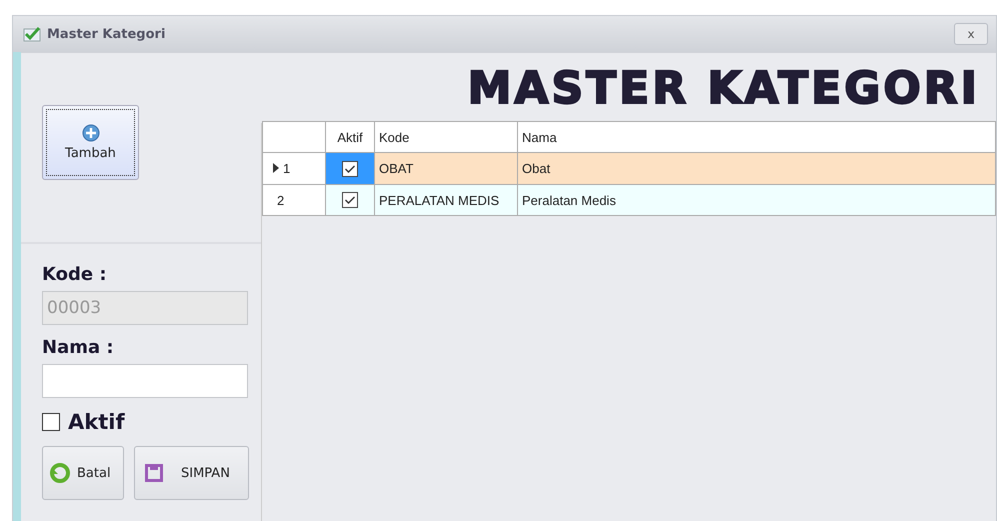 This screenshot has height=521, width=997. I want to click on add-button: Tambah, so click(90, 142).